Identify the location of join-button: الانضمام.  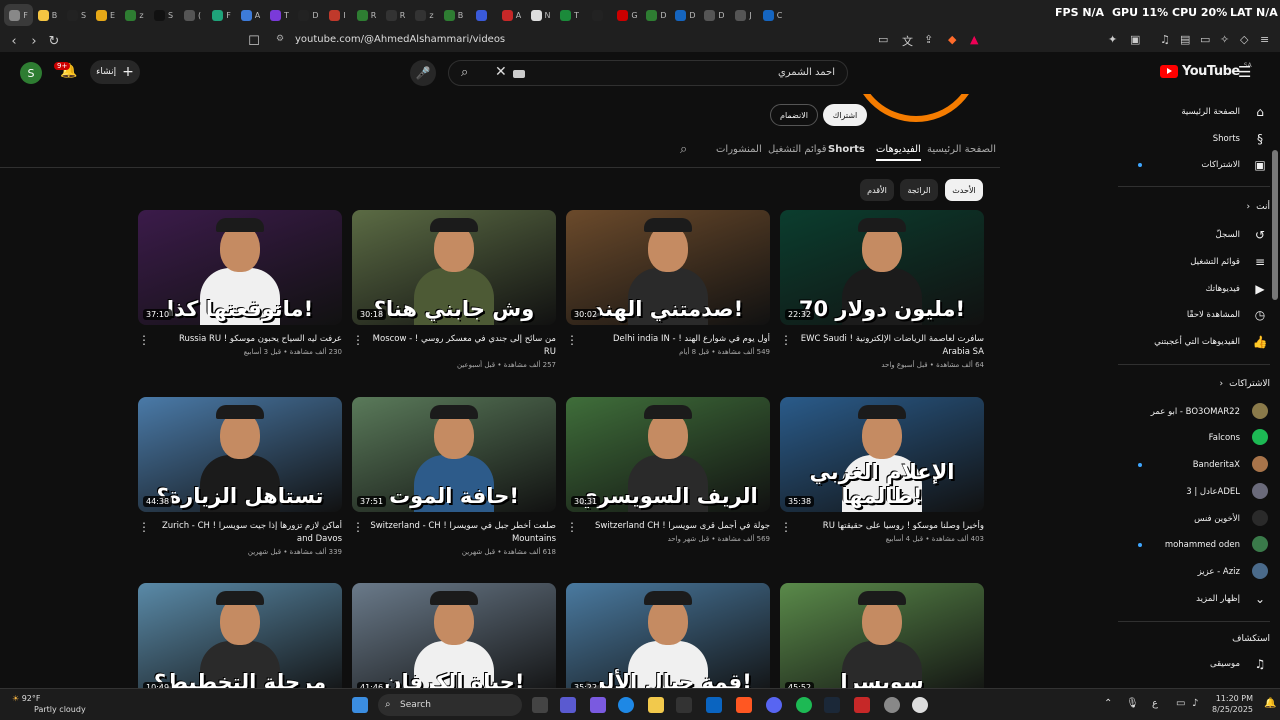
(794, 115).